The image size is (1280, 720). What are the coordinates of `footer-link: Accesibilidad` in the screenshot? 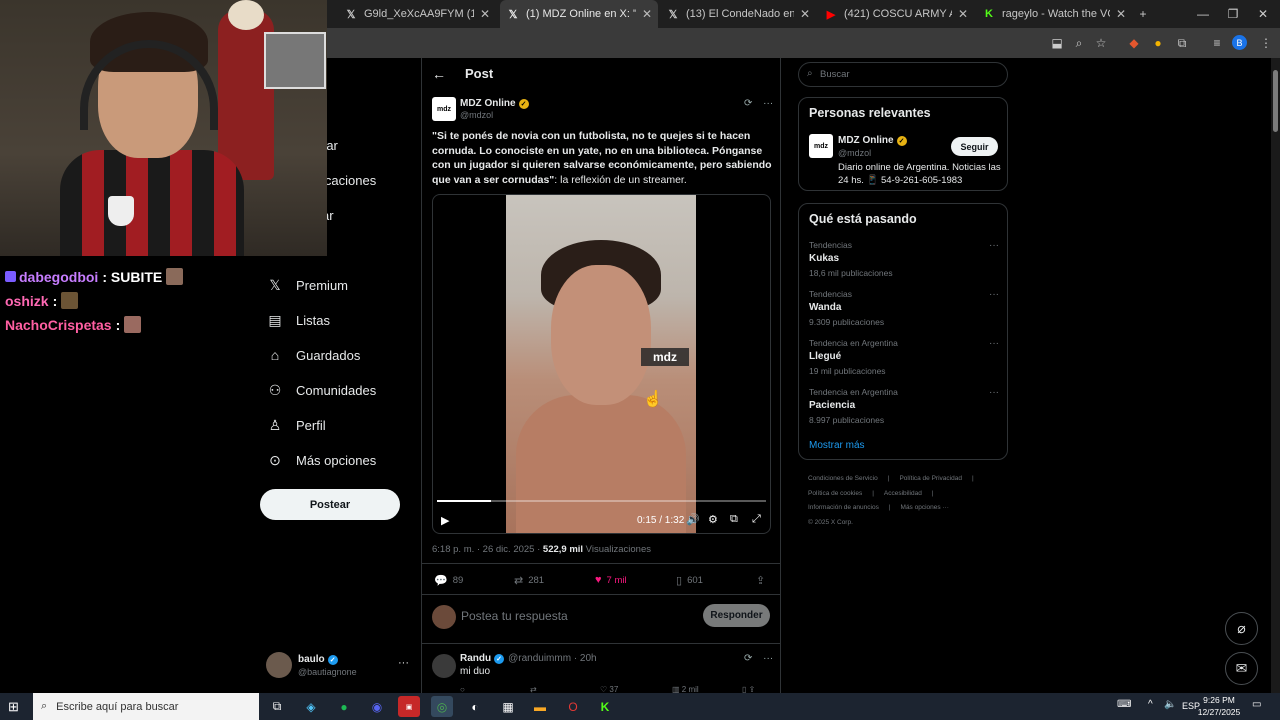 It's located at (903, 493).